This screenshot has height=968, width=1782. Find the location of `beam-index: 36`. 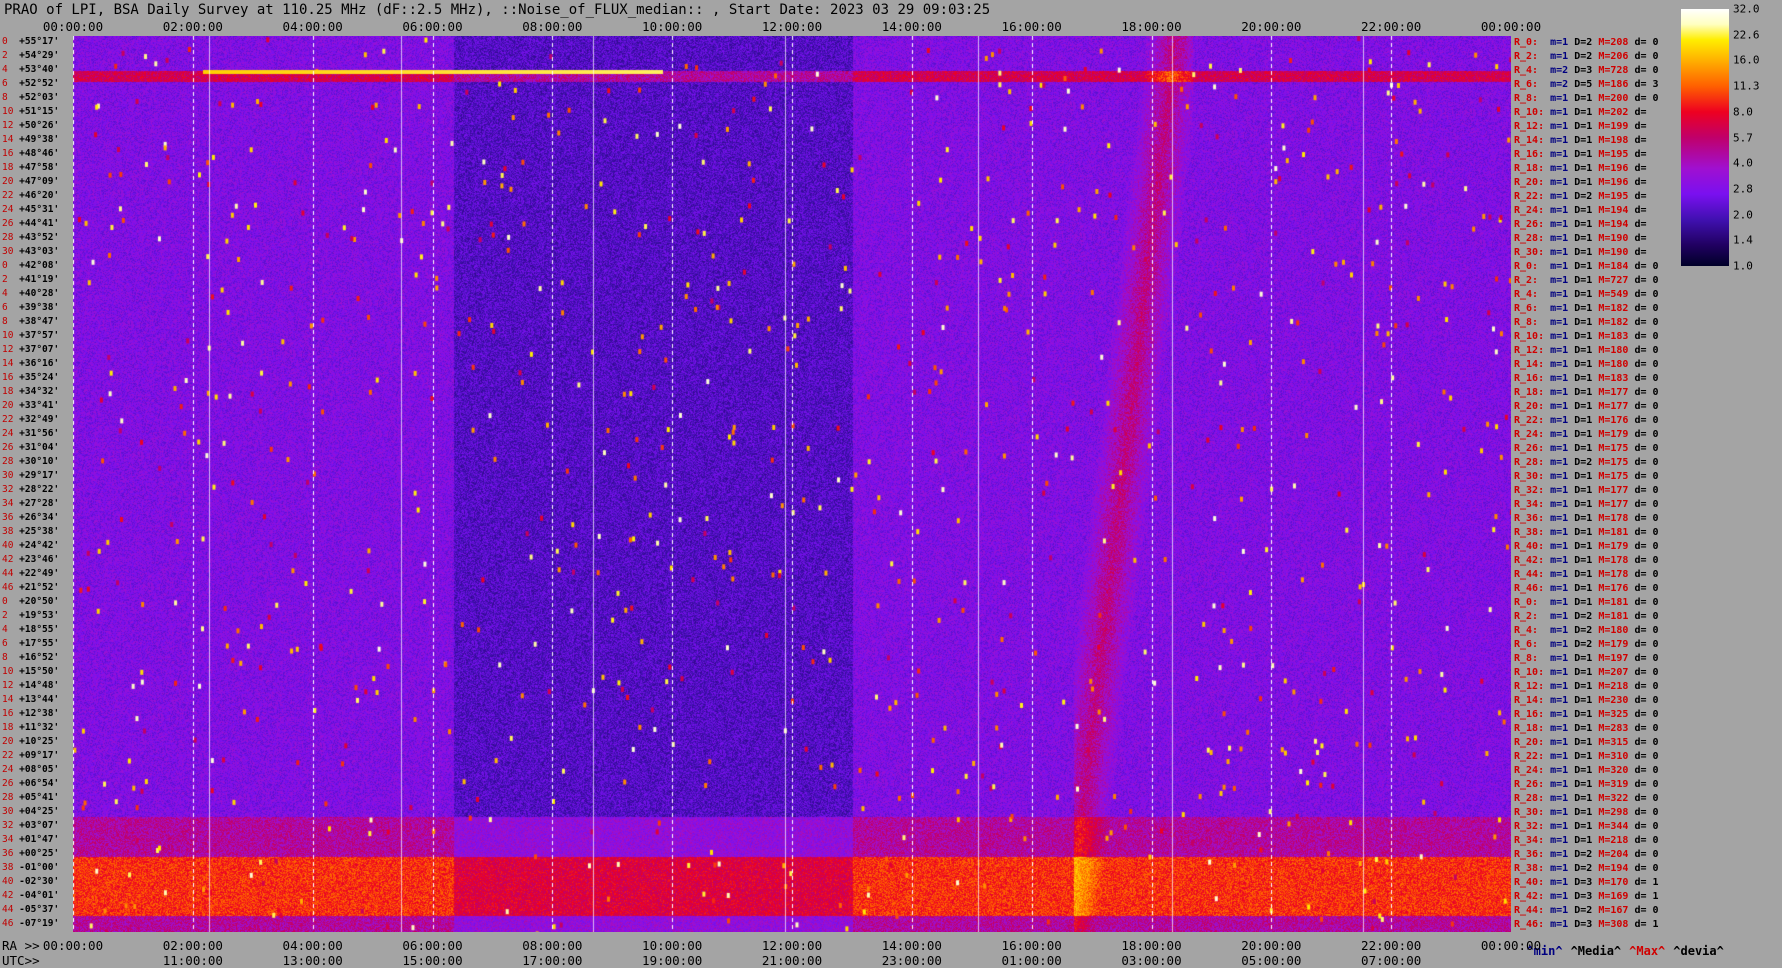

beam-index: 36 is located at coordinates (11, 853).